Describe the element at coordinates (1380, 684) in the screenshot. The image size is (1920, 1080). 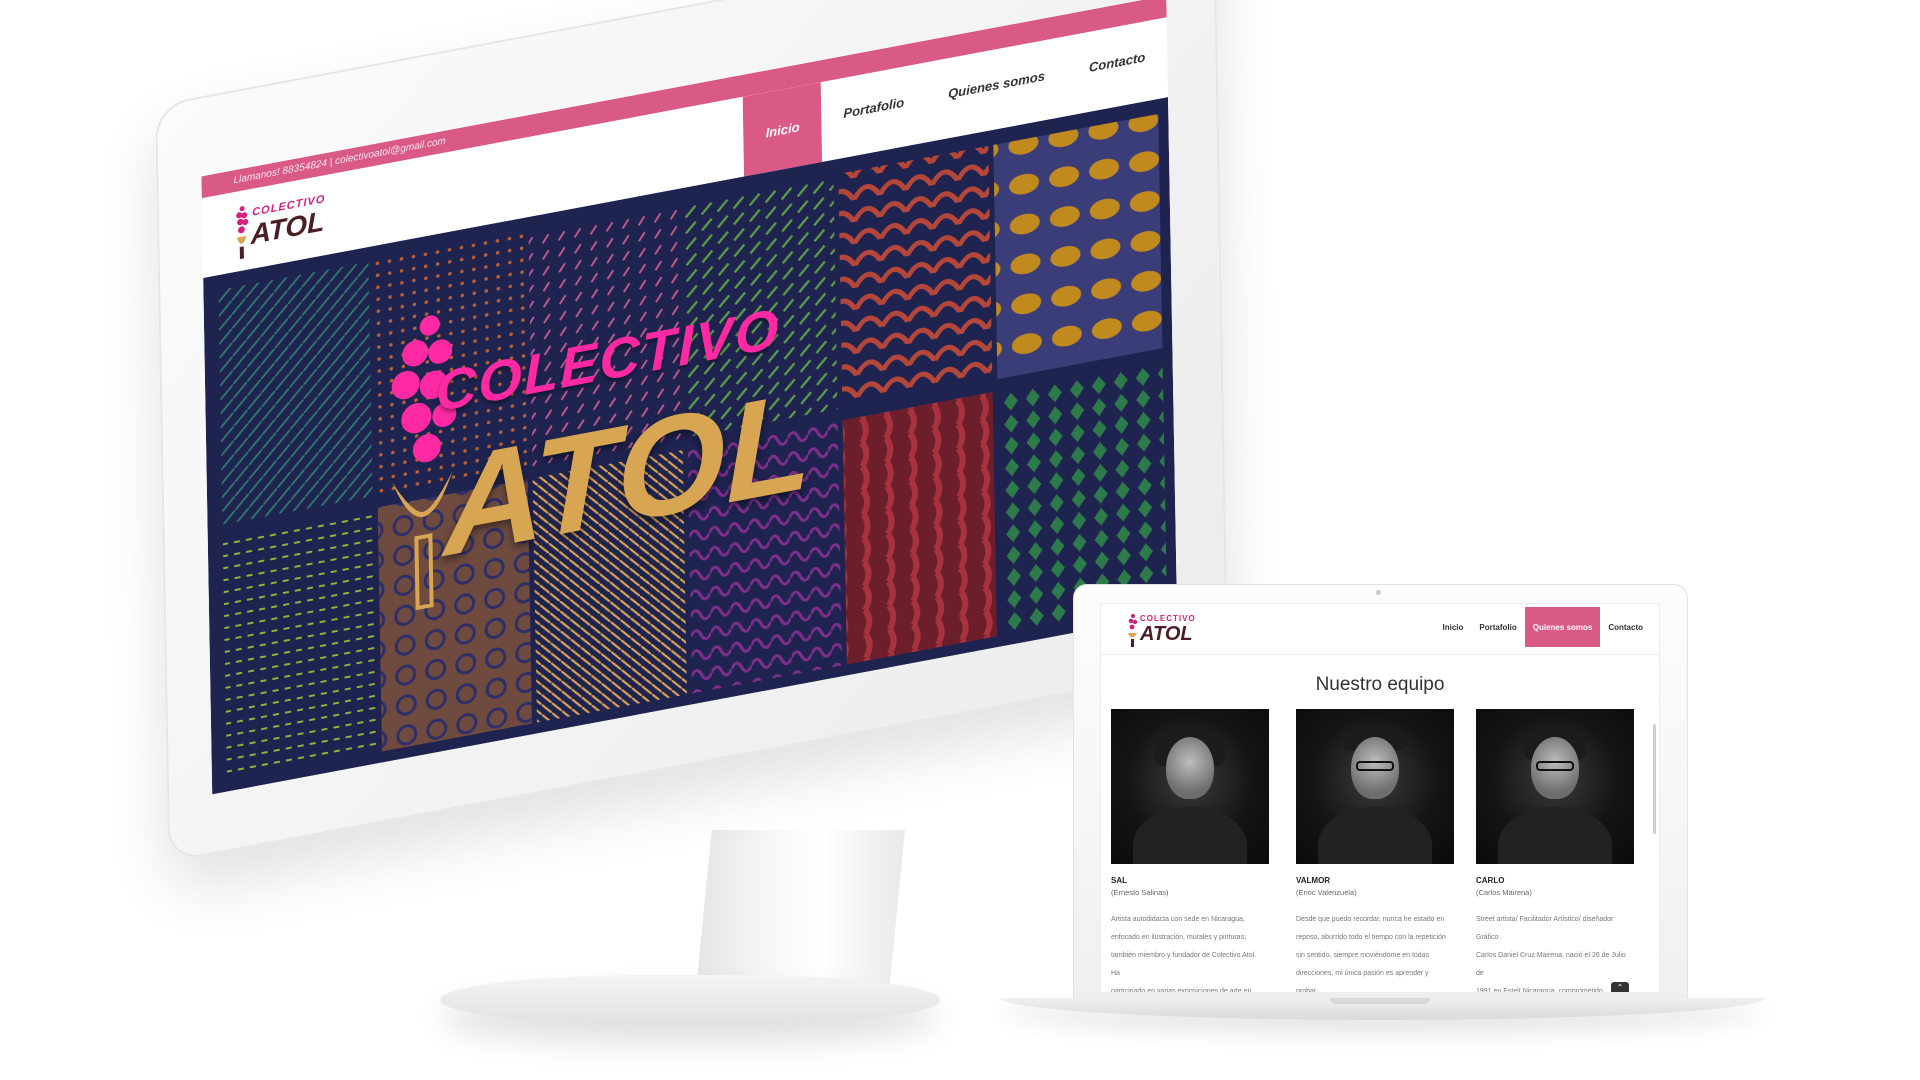
I see `section-title: Nuestro equipo` at that location.